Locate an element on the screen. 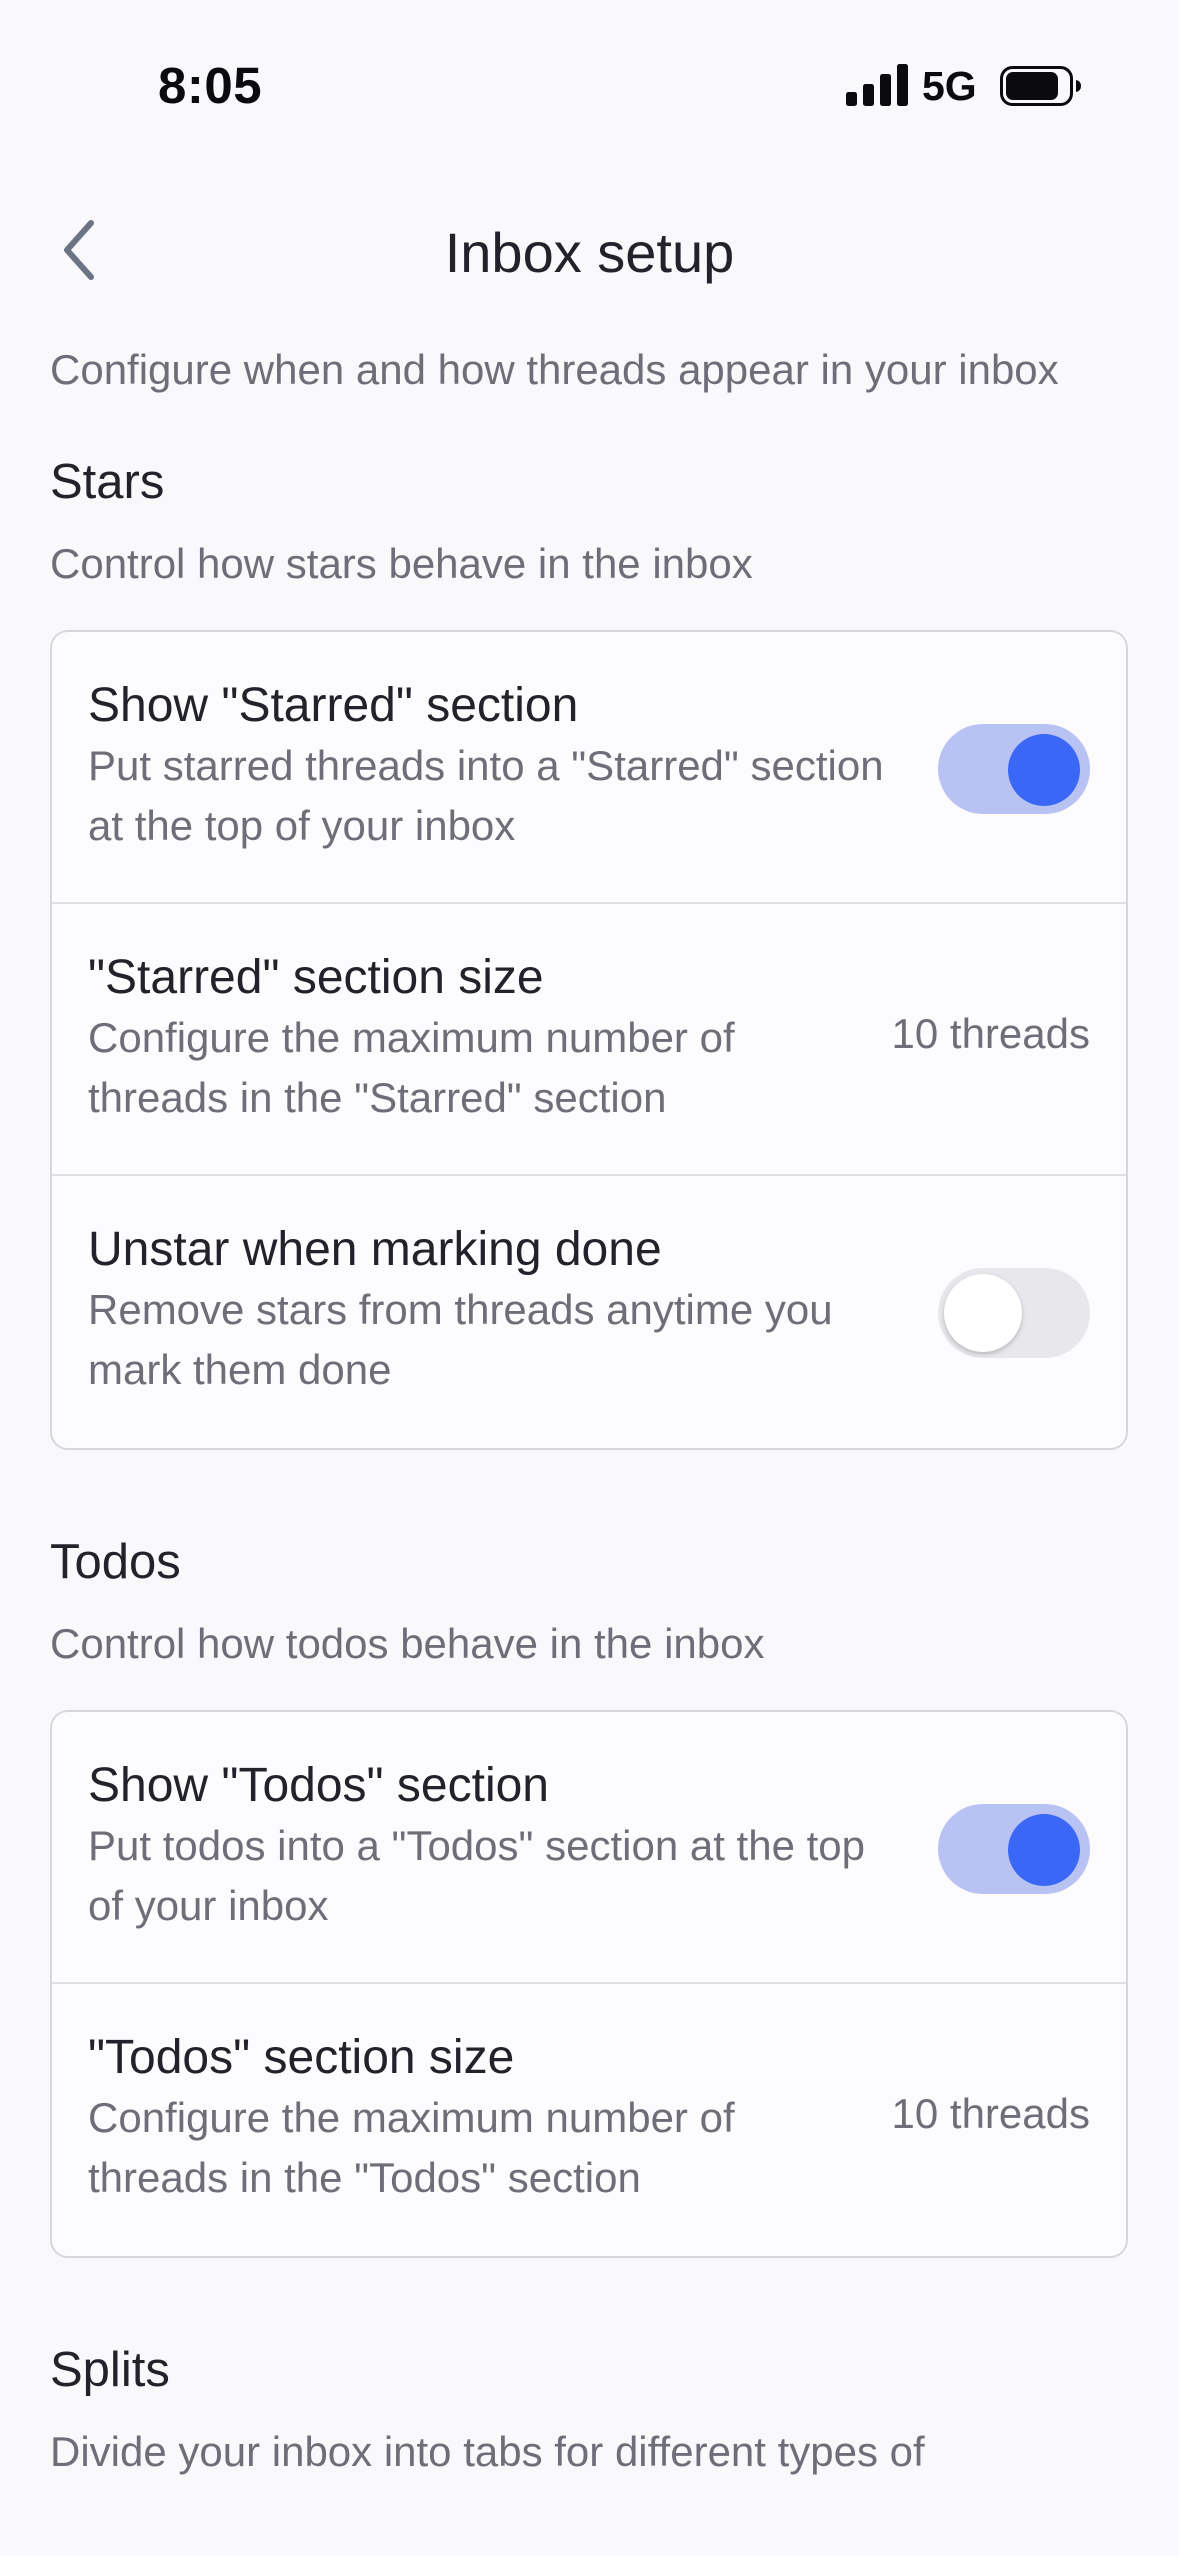 This screenshot has width=1179, height=2556. network-type-label: 5G is located at coordinates (949, 86).